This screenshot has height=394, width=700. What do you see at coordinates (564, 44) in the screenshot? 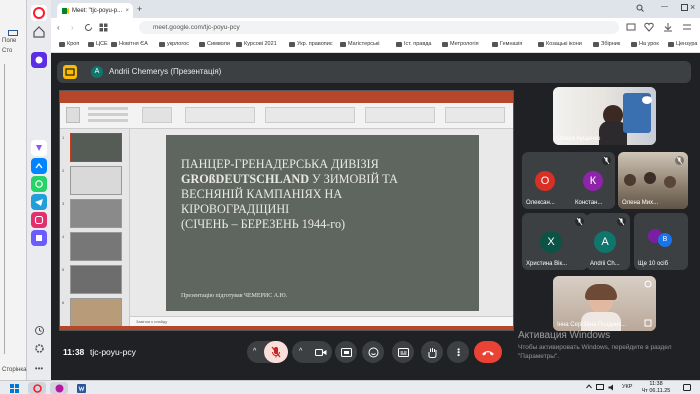
I see `bookmark-label: Козацькі ікони` at bounding box center [564, 44].